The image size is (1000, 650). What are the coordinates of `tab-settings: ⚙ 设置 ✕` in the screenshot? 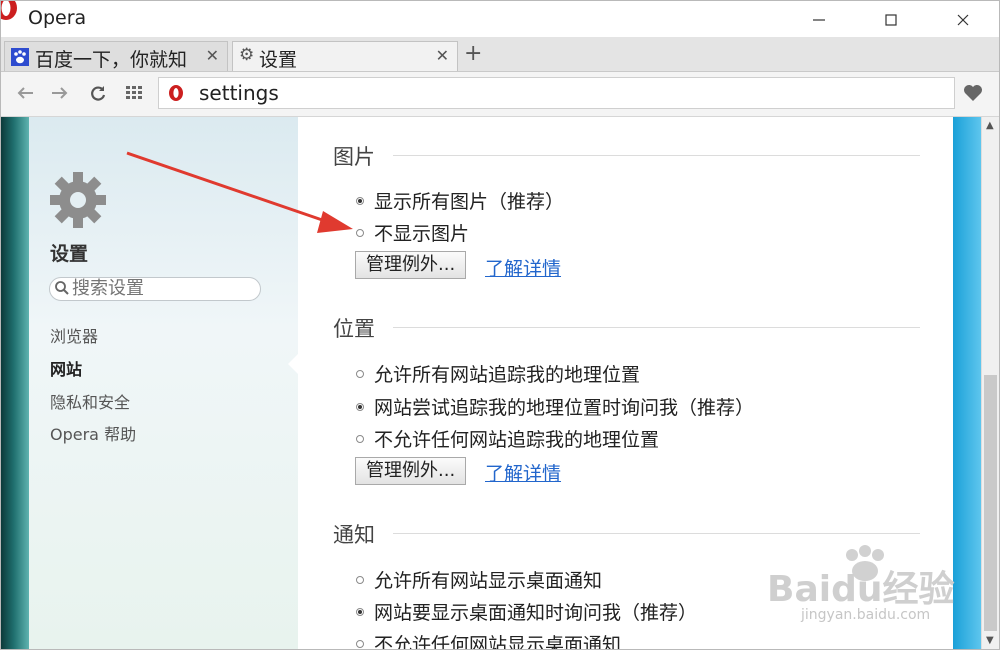 It's located at (345, 56).